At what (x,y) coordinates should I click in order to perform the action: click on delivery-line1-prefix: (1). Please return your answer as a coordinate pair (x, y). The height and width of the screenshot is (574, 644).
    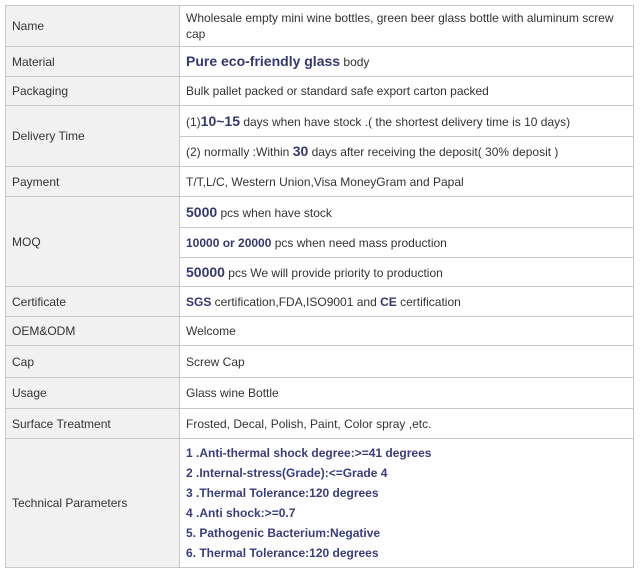
    Looking at the image, I should click on (193, 121).